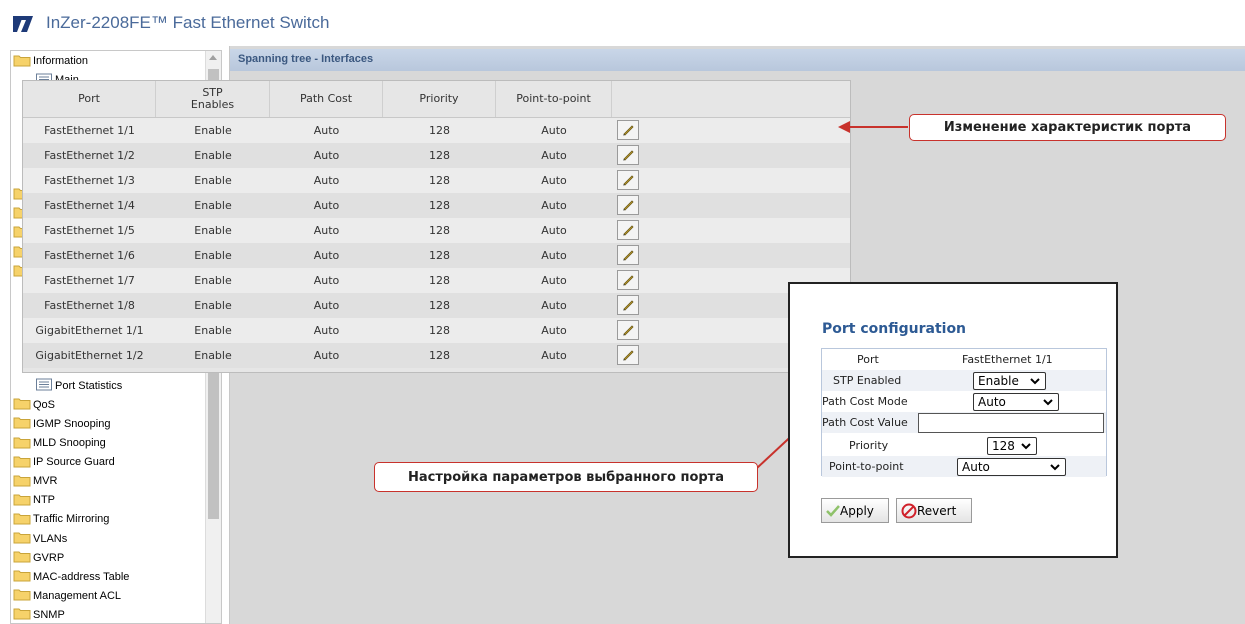  What do you see at coordinates (868, 359) in the screenshot?
I see `port-label: Port` at bounding box center [868, 359].